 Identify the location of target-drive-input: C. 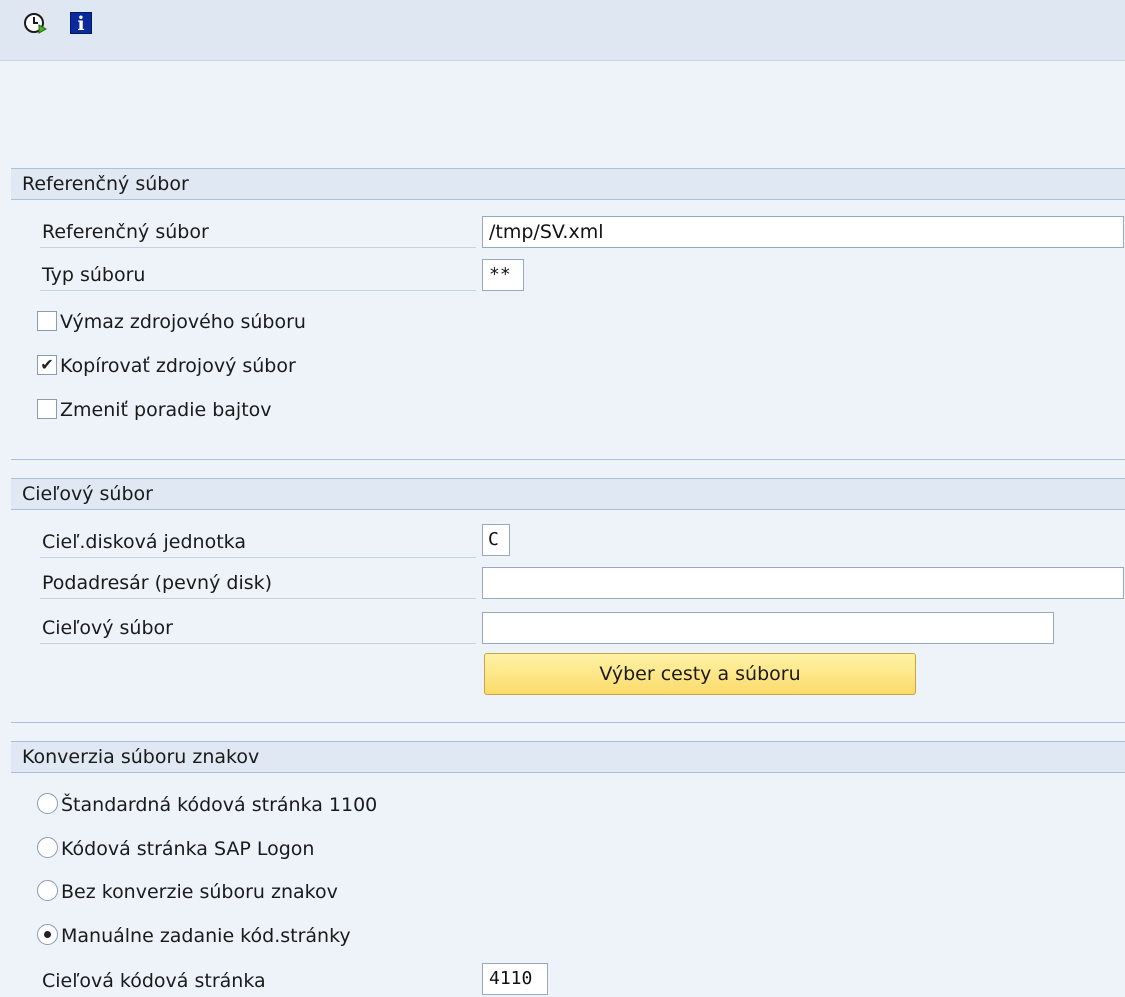
(496, 540).